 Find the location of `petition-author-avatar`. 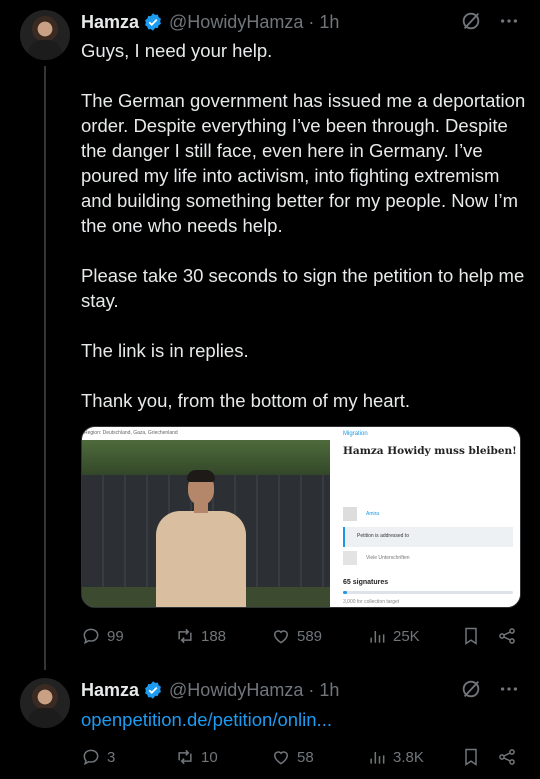

petition-author-avatar is located at coordinates (350, 514).